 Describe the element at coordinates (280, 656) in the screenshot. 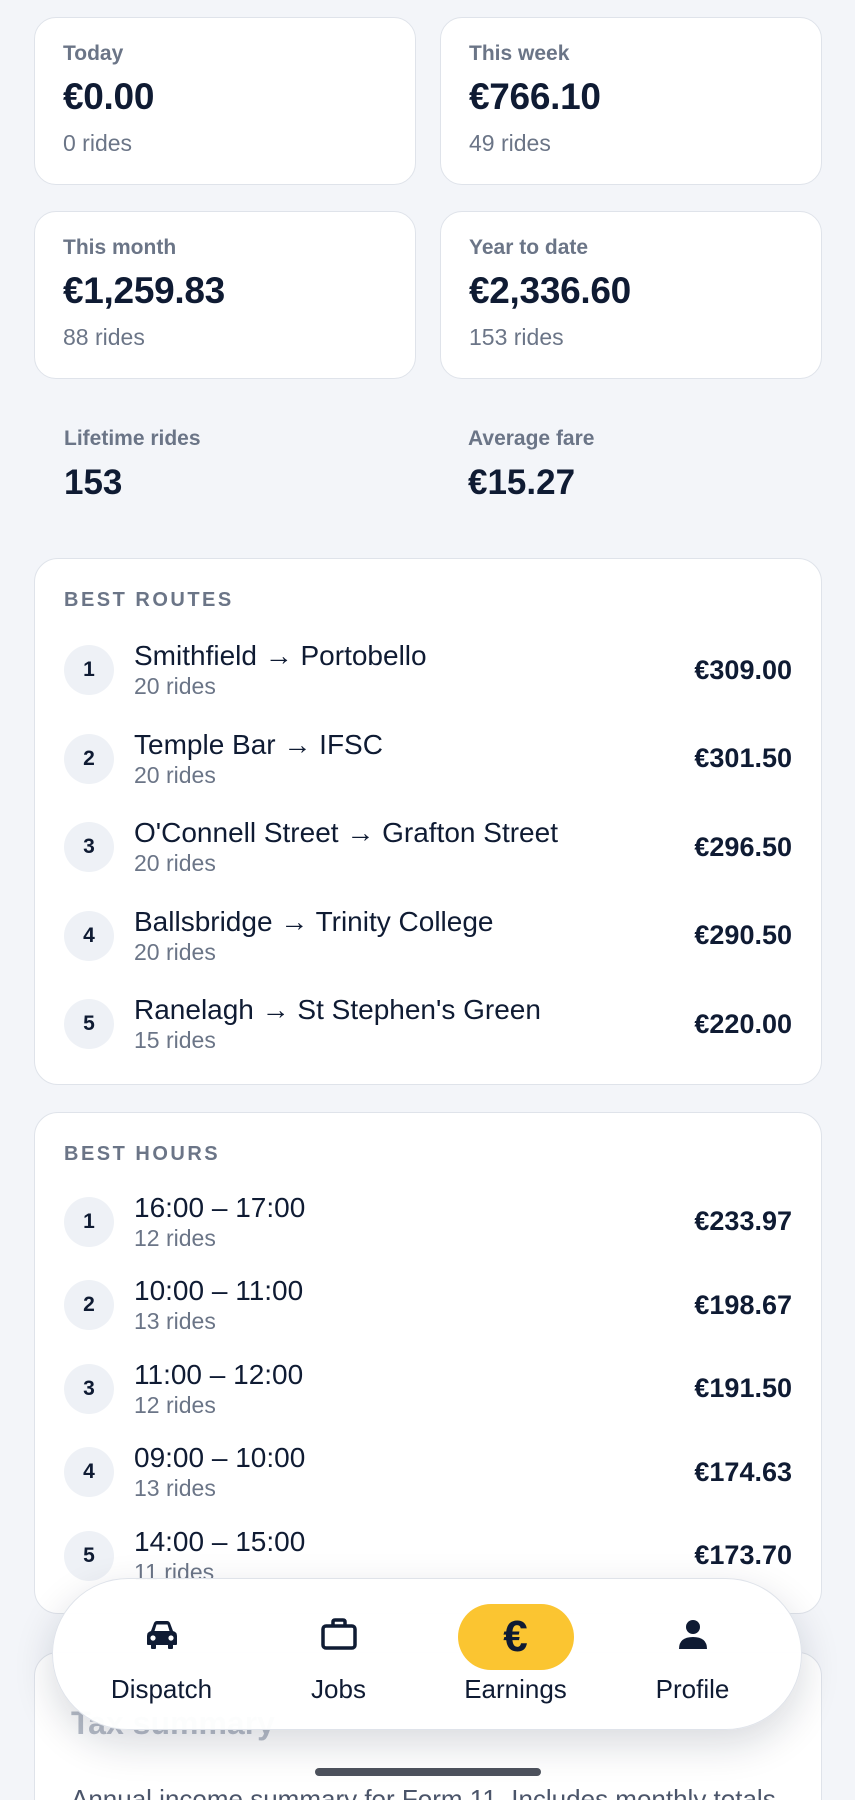

I see `rank-title: Smithfield → Portobello` at that location.